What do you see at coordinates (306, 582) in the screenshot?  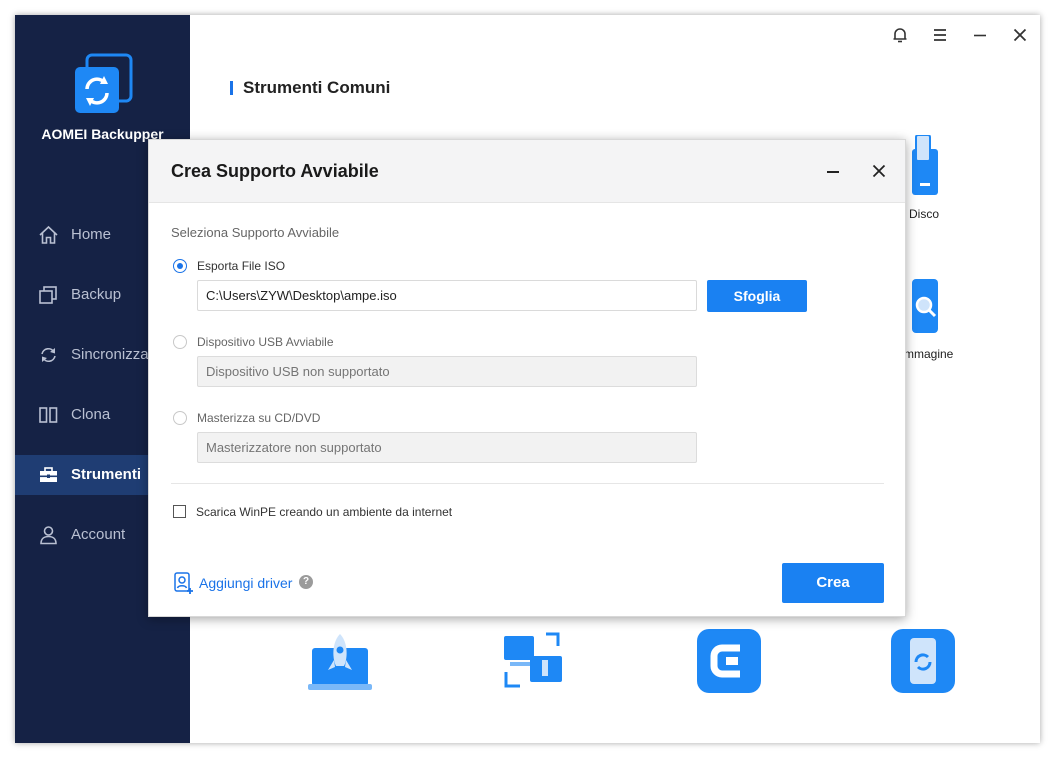 I see `help-icon: ?` at bounding box center [306, 582].